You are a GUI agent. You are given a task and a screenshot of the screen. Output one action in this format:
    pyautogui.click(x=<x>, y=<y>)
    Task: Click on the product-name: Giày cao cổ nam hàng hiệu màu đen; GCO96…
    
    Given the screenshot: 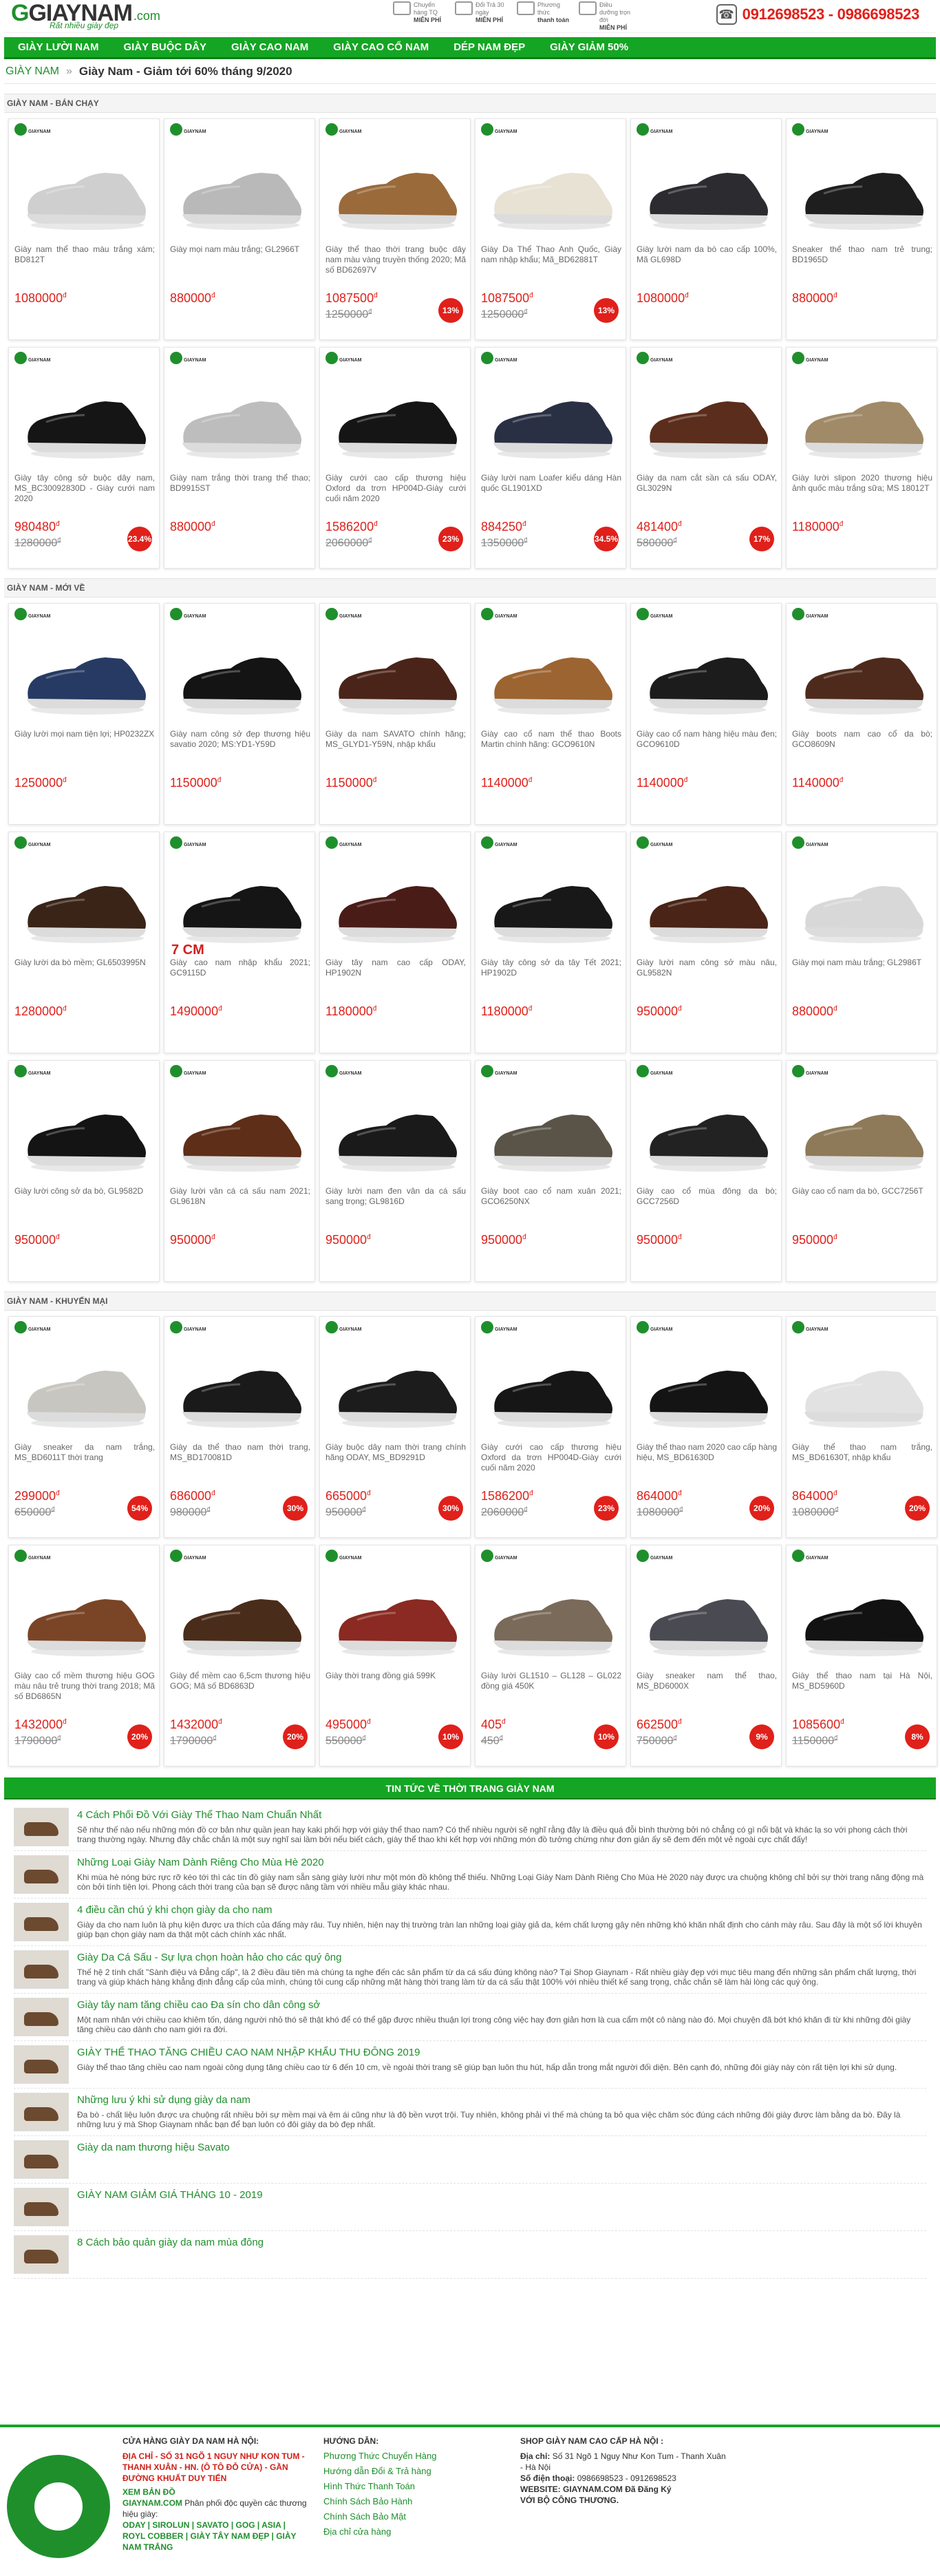 What is the action you would take?
    pyautogui.click(x=707, y=751)
    